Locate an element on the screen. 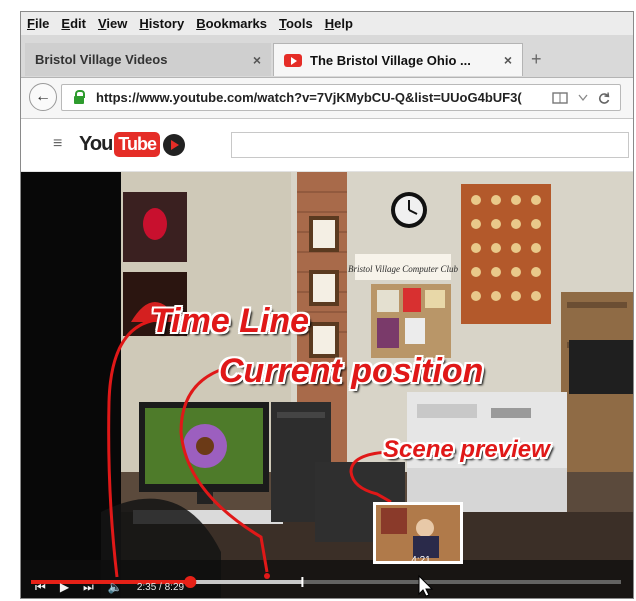  club-sign-text: Bristol Village Computer Club is located at coordinates (403, 269).